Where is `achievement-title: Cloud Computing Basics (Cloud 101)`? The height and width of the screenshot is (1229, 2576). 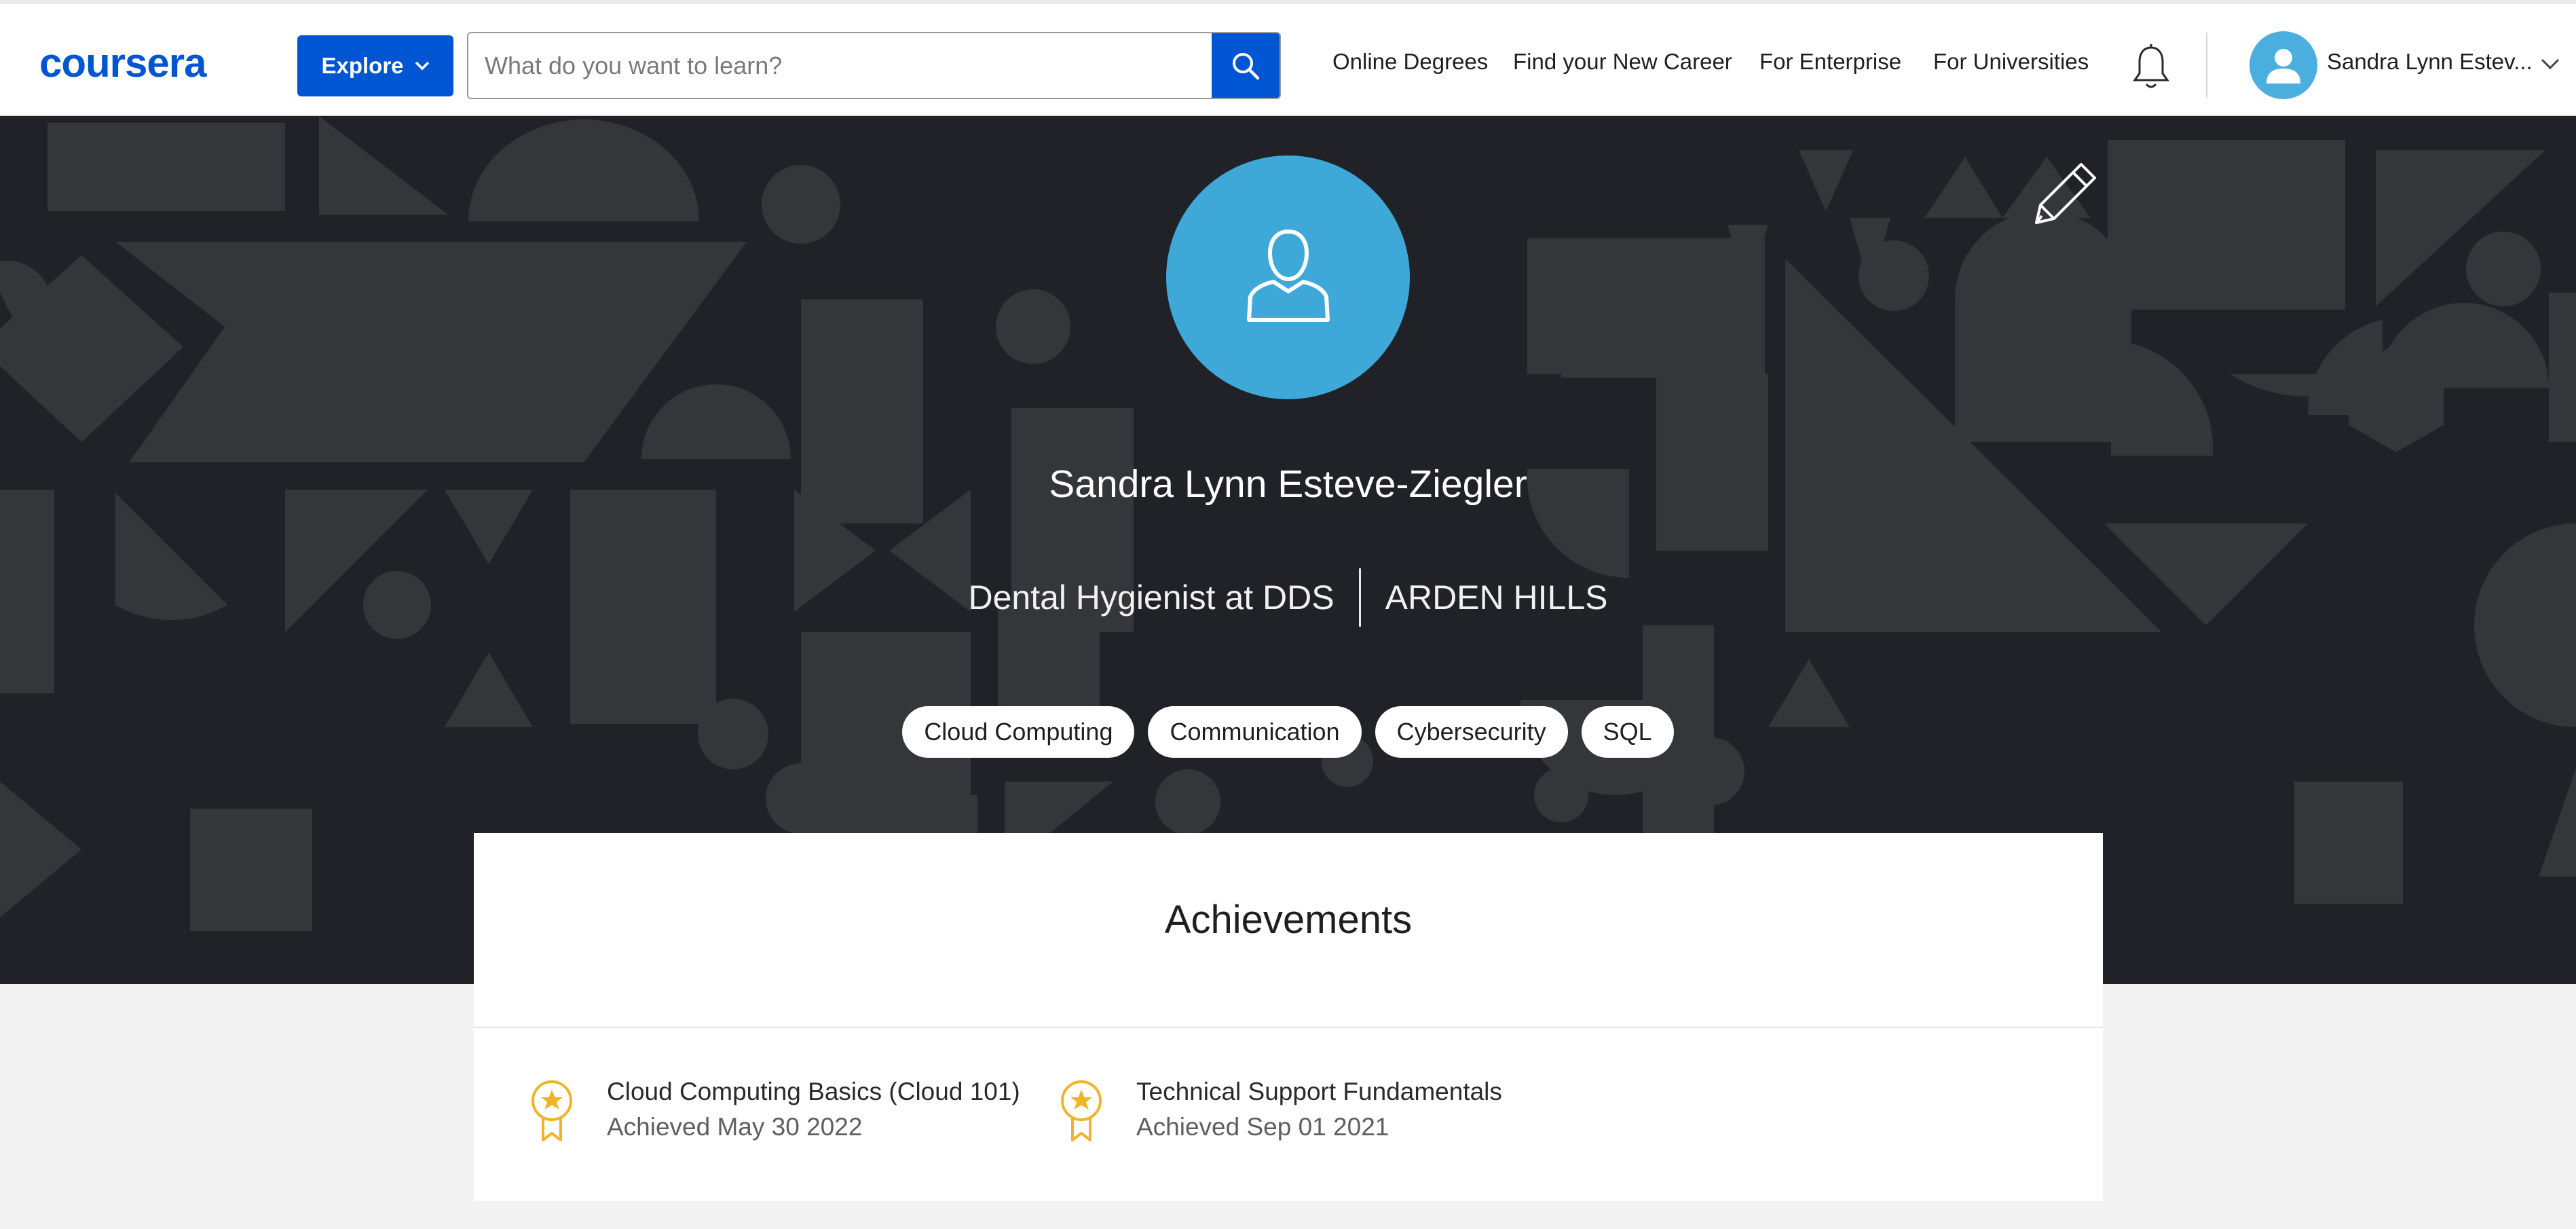
achievement-title: Cloud Computing Basics (Cloud 101) is located at coordinates (814, 1092).